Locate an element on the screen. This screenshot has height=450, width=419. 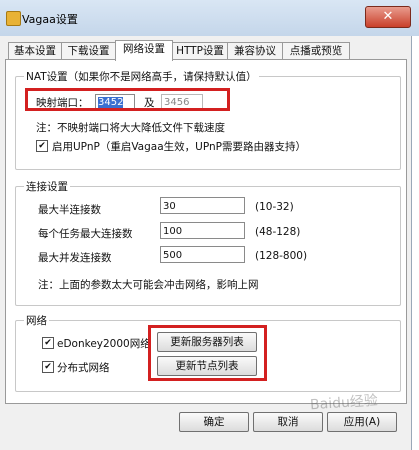
ok-button: 确定 is located at coordinates (214, 422).